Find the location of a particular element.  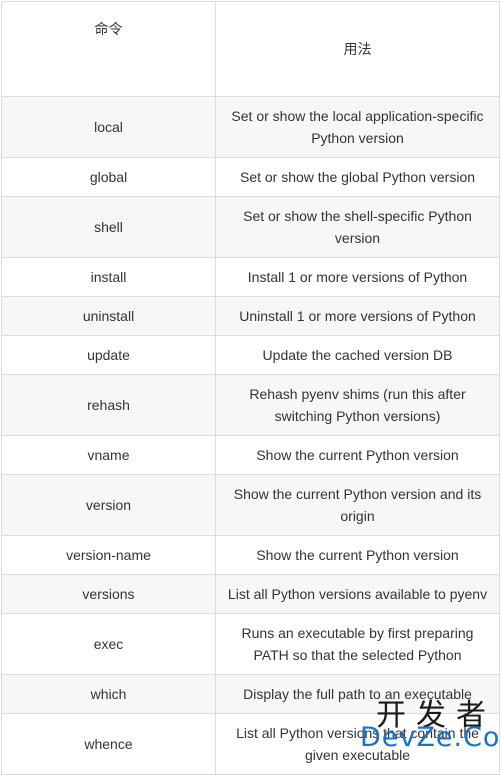

usage-cell: Uninstall 1 or more versions of Python is located at coordinates (357, 316).